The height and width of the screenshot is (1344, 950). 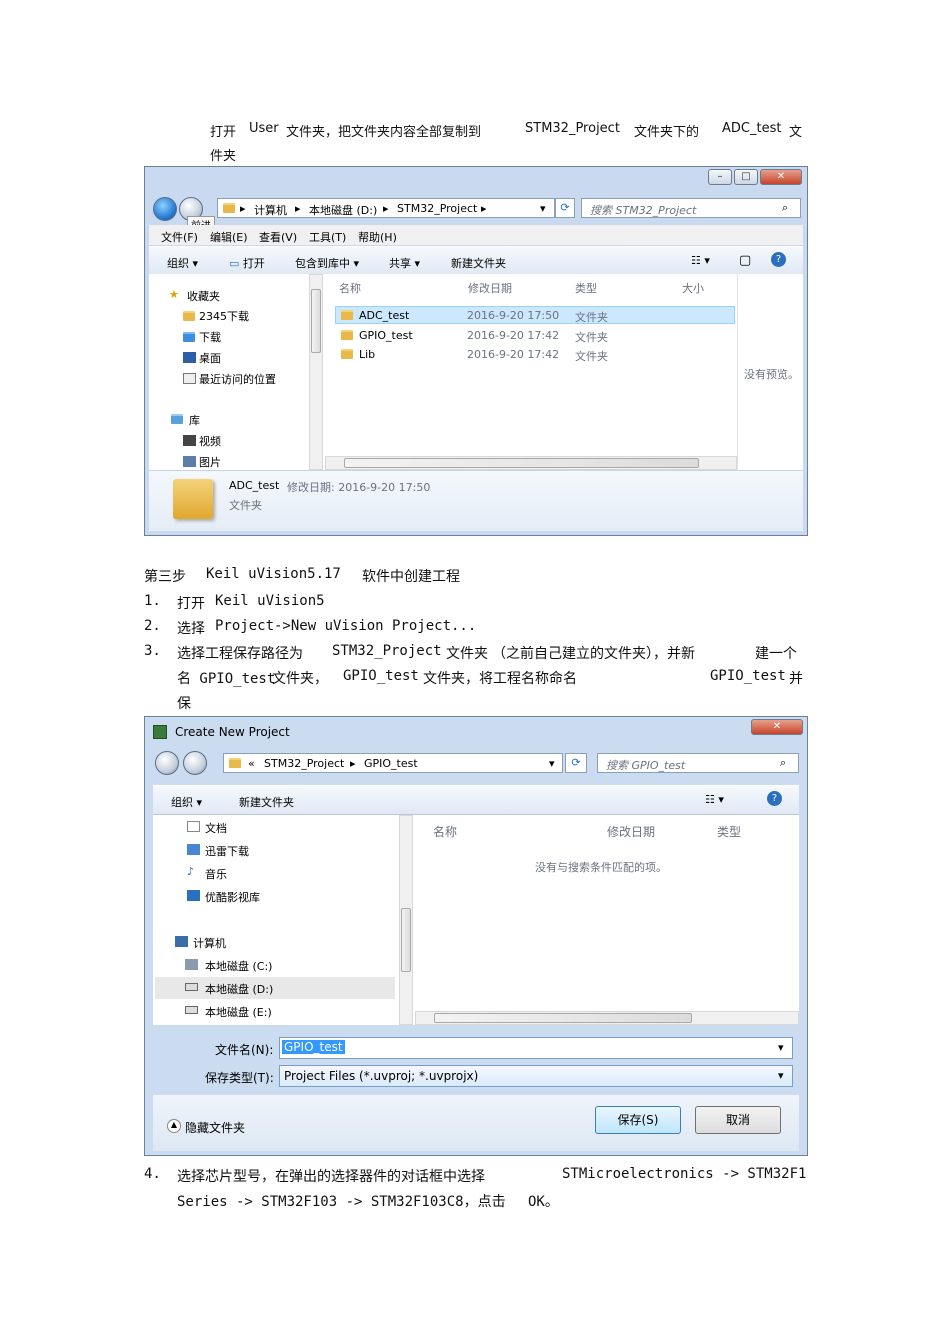 I want to click on nav-item-drive-e: 本地磁盘 (E:), so click(x=238, y=1012).